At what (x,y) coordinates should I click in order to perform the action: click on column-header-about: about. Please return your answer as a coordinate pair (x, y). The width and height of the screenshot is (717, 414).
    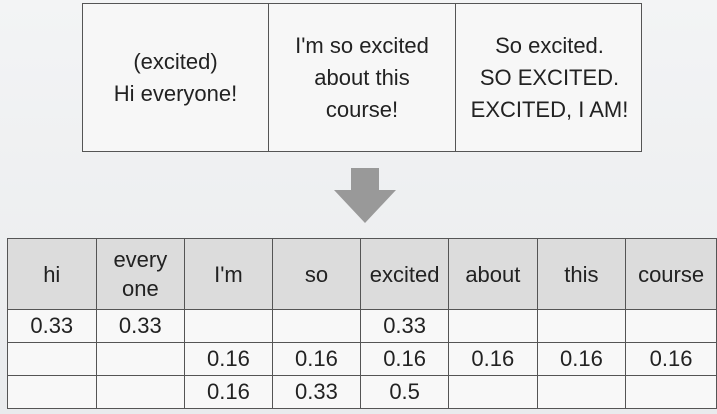
    Looking at the image, I should click on (493, 274).